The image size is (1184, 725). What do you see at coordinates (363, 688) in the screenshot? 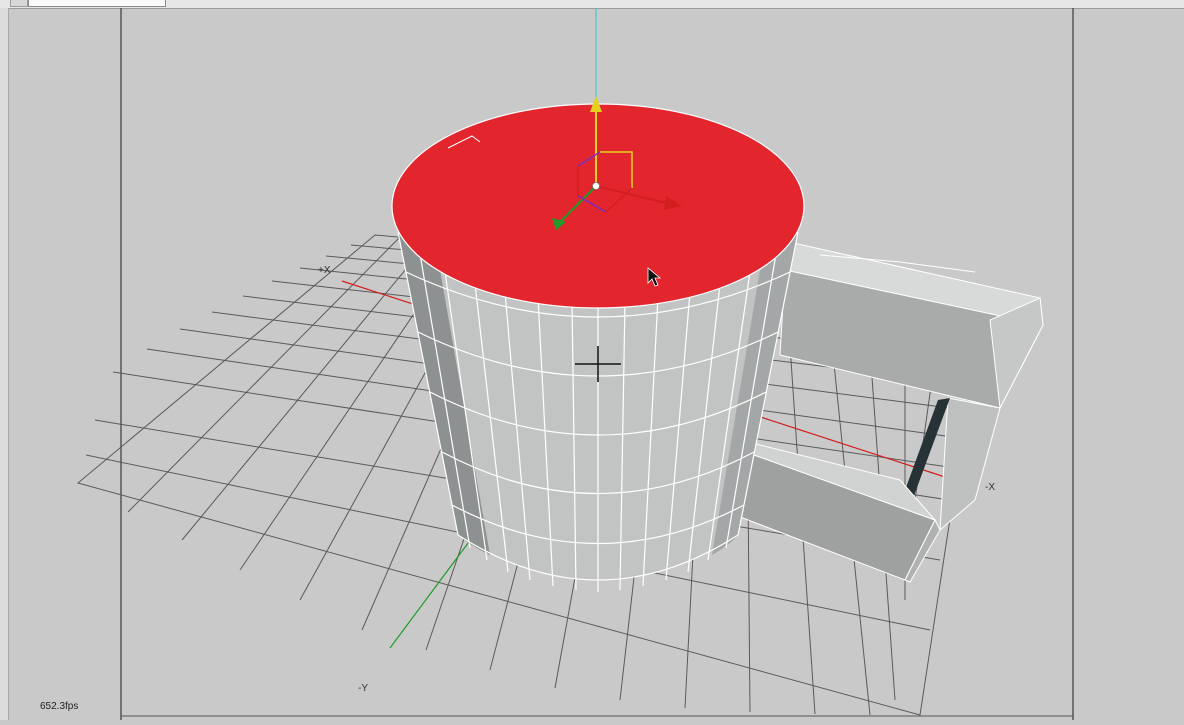
I see `axis-label-minus-y: -Y` at bounding box center [363, 688].